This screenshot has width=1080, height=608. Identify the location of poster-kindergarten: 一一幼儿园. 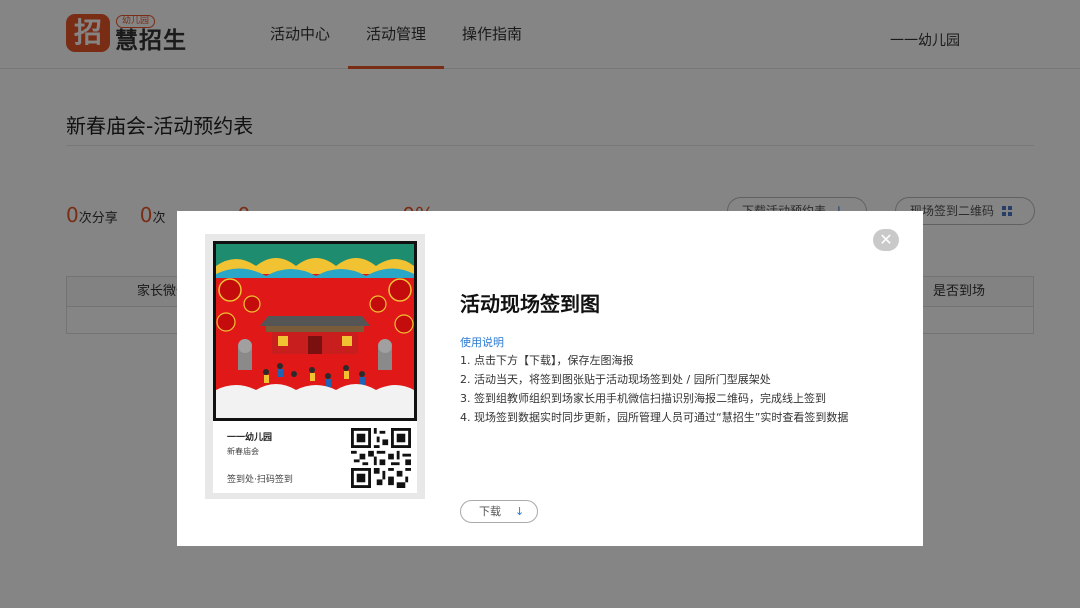
(250, 438).